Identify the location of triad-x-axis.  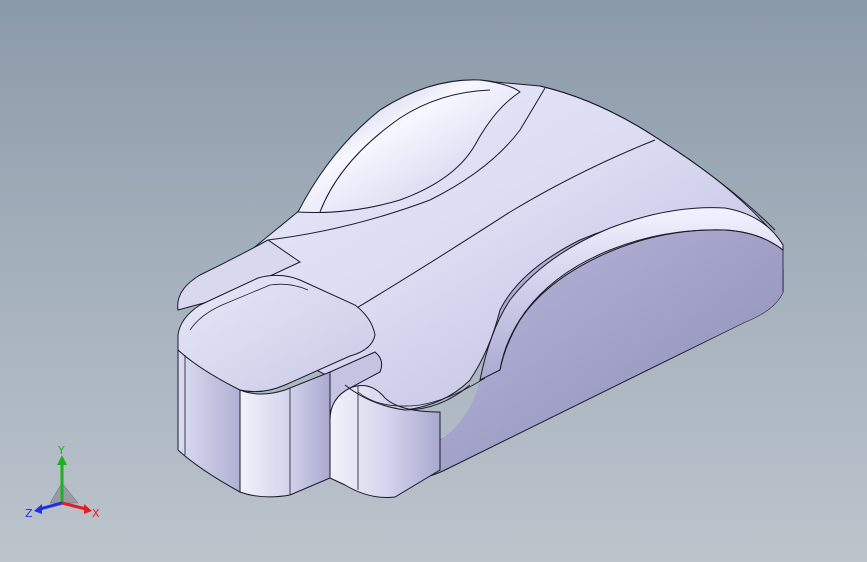
(74, 506).